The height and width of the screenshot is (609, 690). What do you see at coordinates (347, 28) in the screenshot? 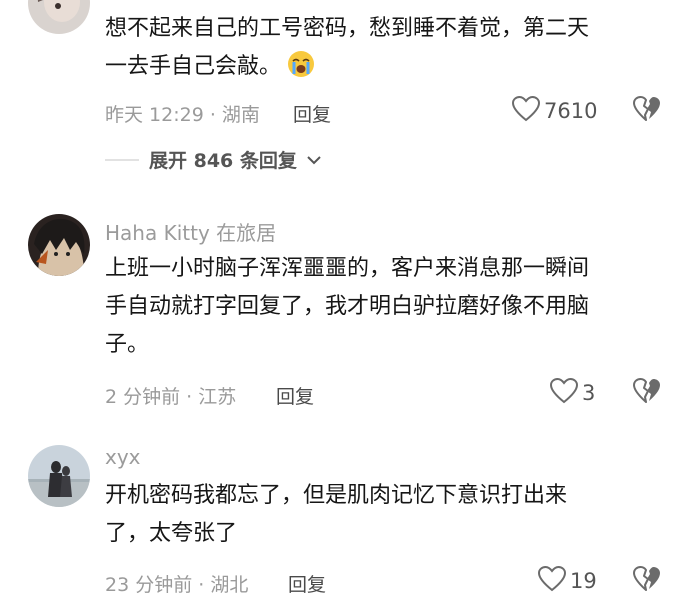
I see `comment-text-line: 想不起来自己的工号密码，愁到睡不着觉，第二天` at bounding box center [347, 28].